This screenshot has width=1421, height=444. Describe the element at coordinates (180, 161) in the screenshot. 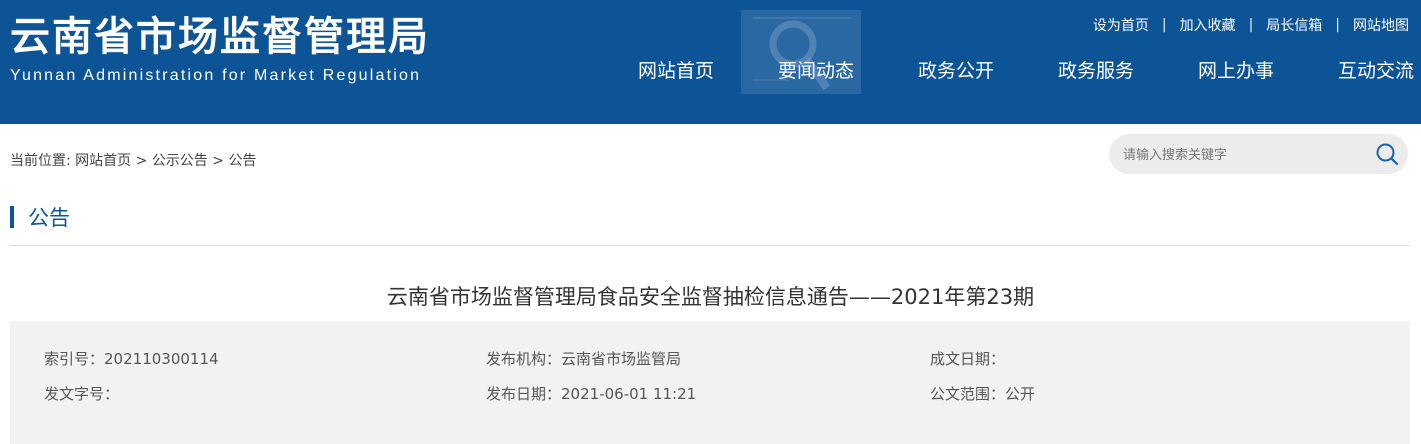

I see `breadcrumb-item-announcements: 公示公告` at that location.